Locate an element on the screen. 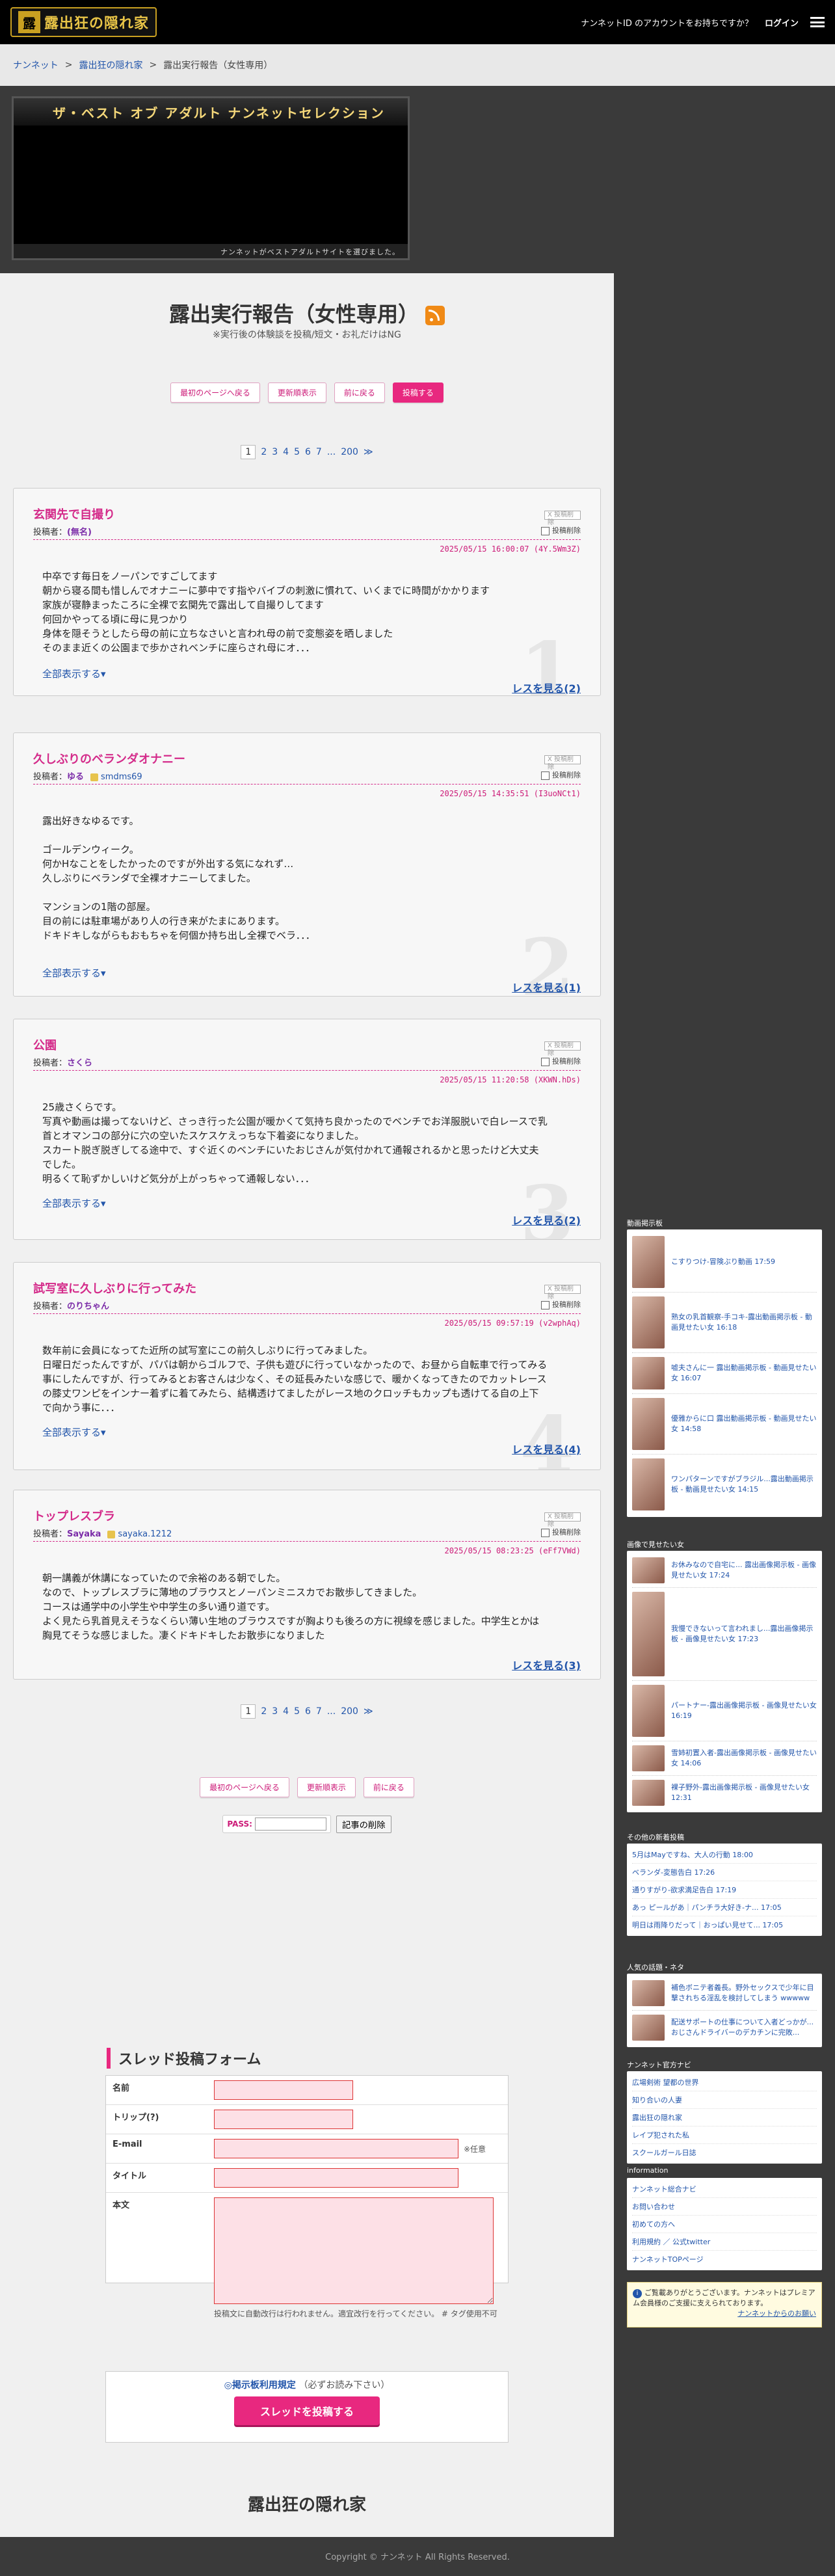 This screenshot has width=835, height=2576. story-thumbnail is located at coordinates (648, 1993).